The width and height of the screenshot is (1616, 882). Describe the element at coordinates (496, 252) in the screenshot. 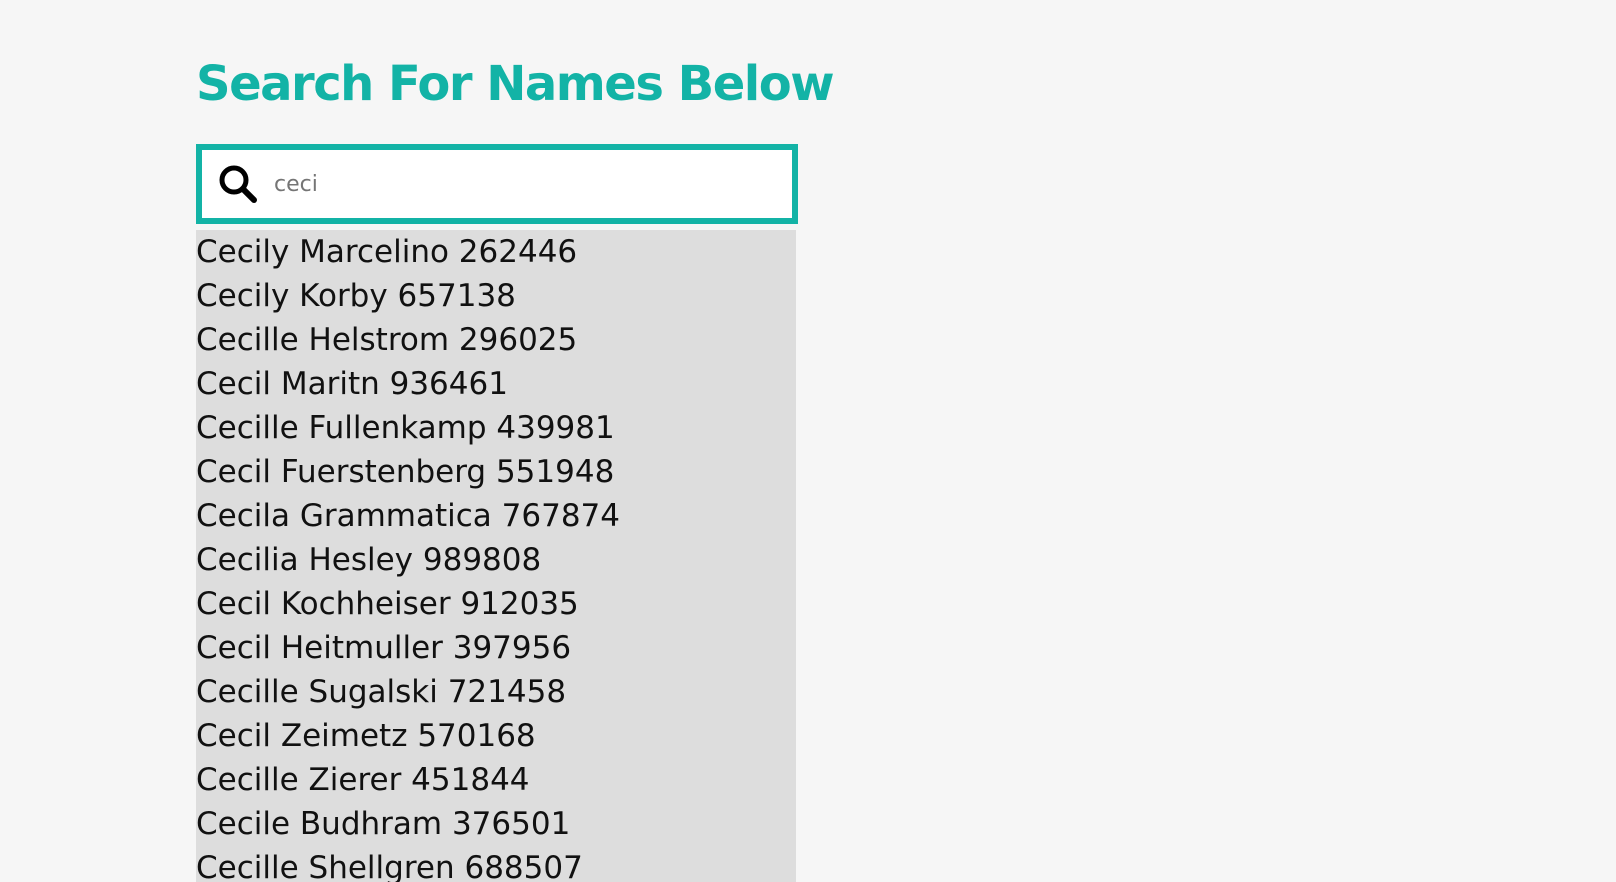

I see `result-item: Cecily Marcelino 262446` at that location.